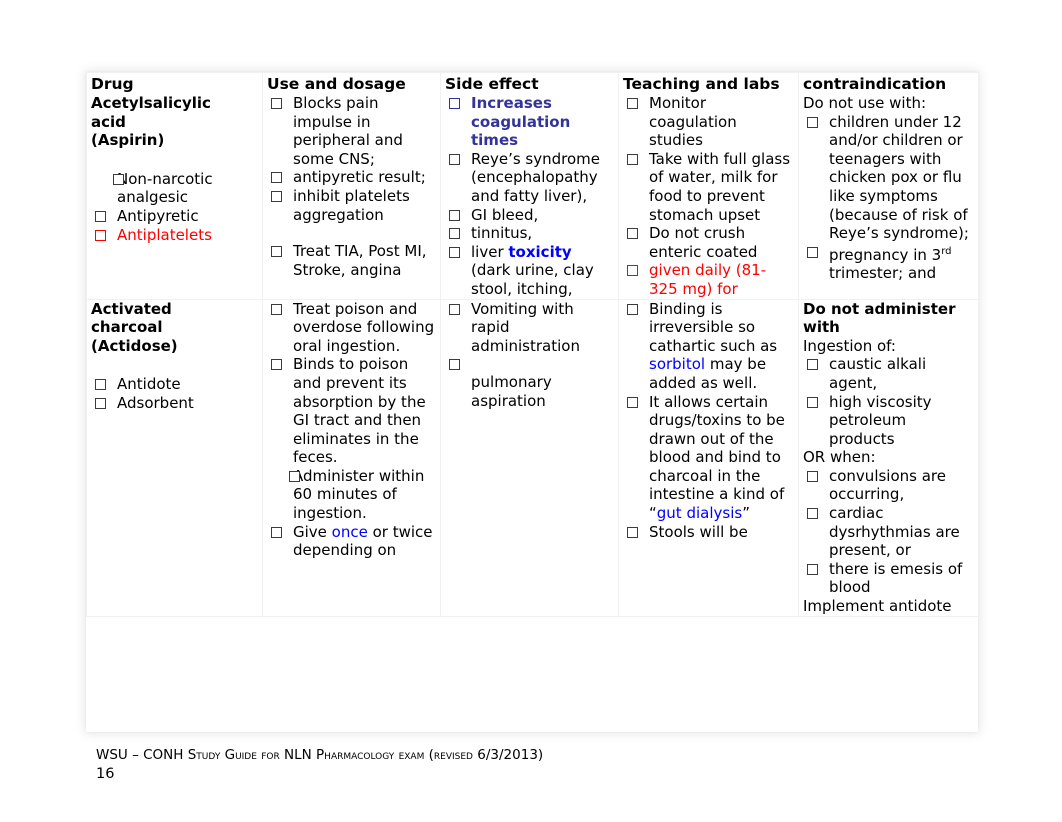 Image resolution: width=1062 pixels, height=822 pixels. What do you see at coordinates (708, 122) in the screenshot?
I see `list-item: Monitor coagulation studies` at bounding box center [708, 122].